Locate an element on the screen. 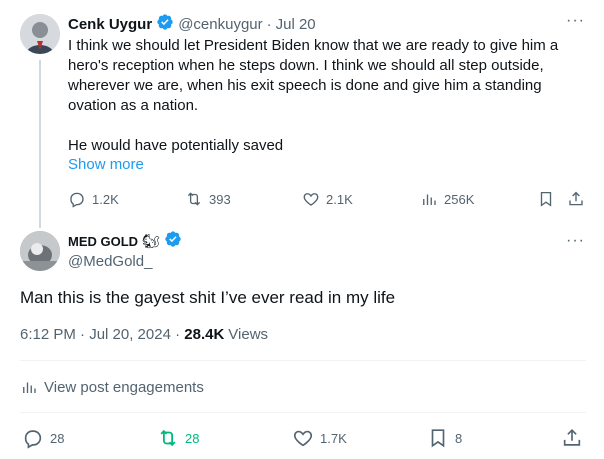 The height and width of the screenshot is (459, 604). bookmark-button is located at coordinates (546, 199).